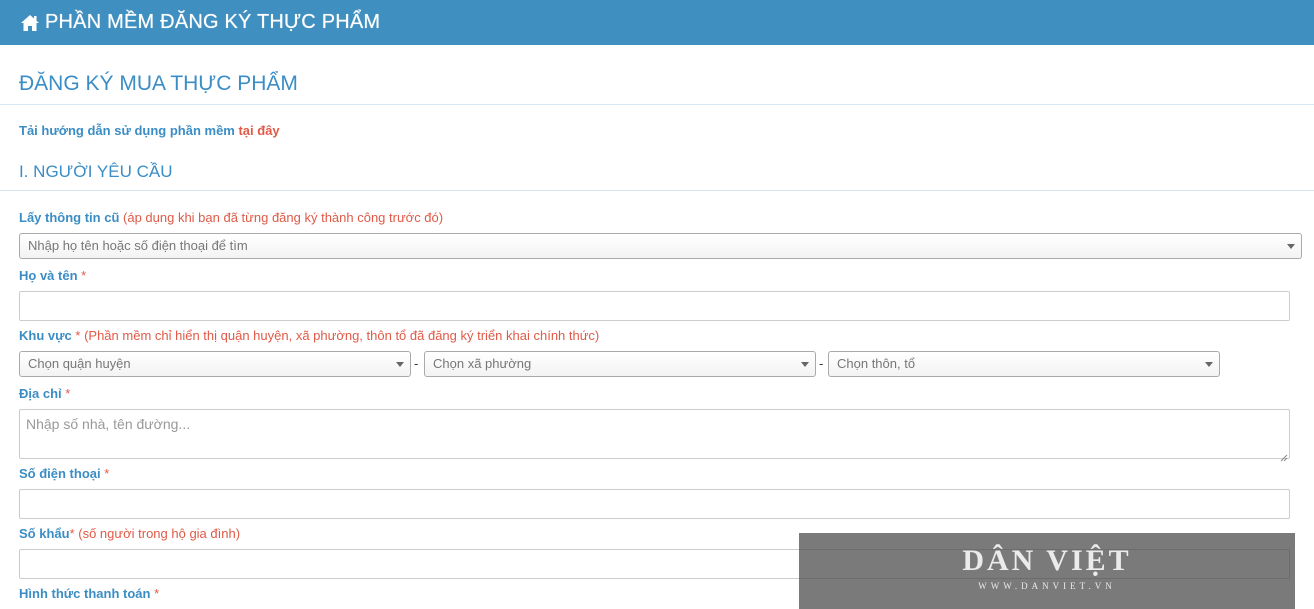 This screenshot has height=609, width=1314. Describe the element at coordinates (60, 473) in the screenshot. I see `phone-label-text: Số điện thoại` at that location.